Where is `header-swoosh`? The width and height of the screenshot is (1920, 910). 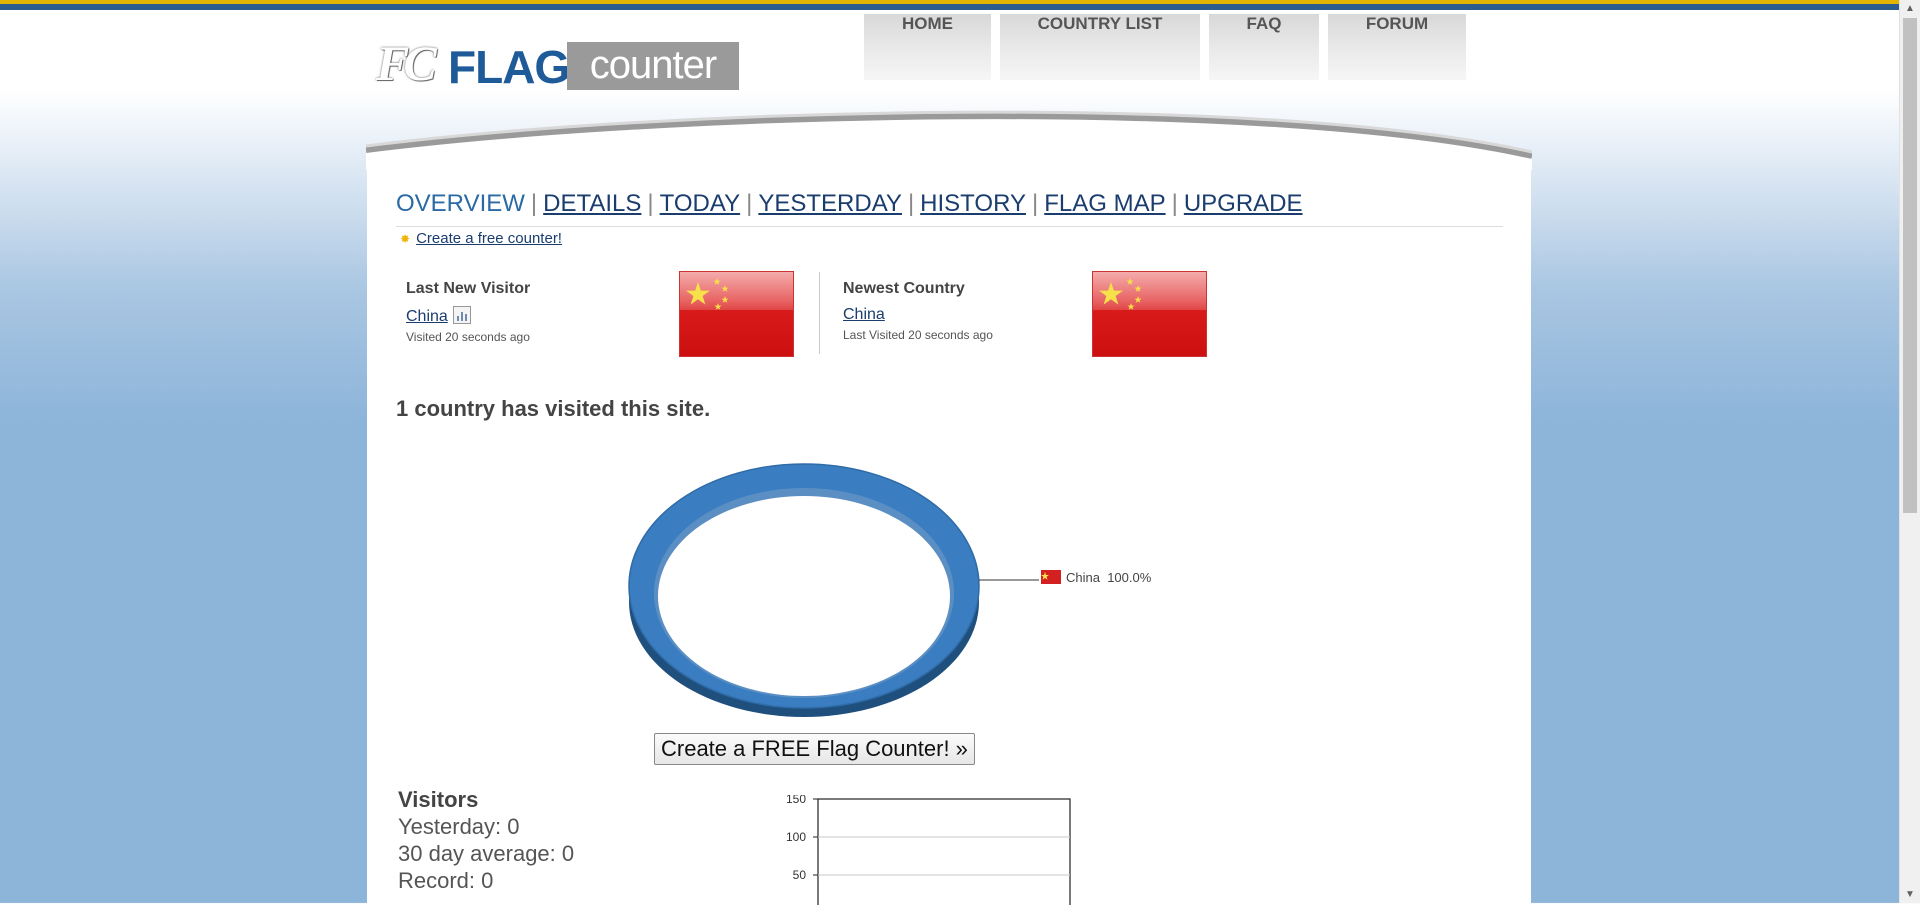 header-swoosh is located at coordinates (949, 140).